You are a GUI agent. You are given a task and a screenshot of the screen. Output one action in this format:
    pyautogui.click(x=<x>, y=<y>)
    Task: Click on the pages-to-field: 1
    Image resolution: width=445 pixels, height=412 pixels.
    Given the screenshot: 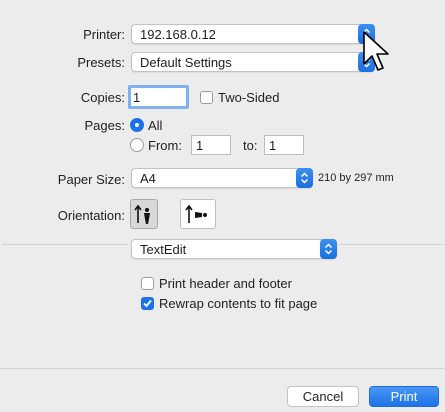 What is the action you would take?
    pyautogui.click(x=284, y=145)
    